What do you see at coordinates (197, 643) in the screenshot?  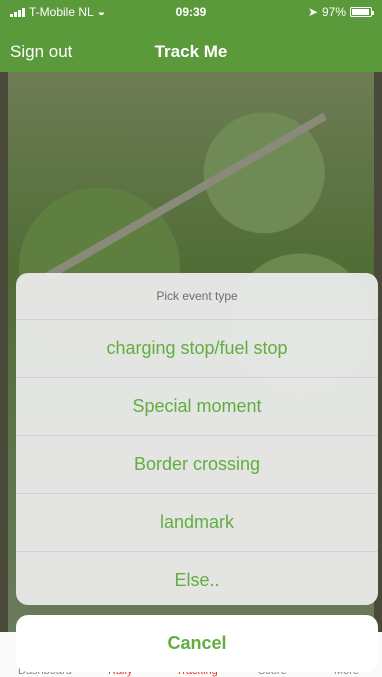 I see `cancel-button: Cancel` at bounding box center [197, 643].